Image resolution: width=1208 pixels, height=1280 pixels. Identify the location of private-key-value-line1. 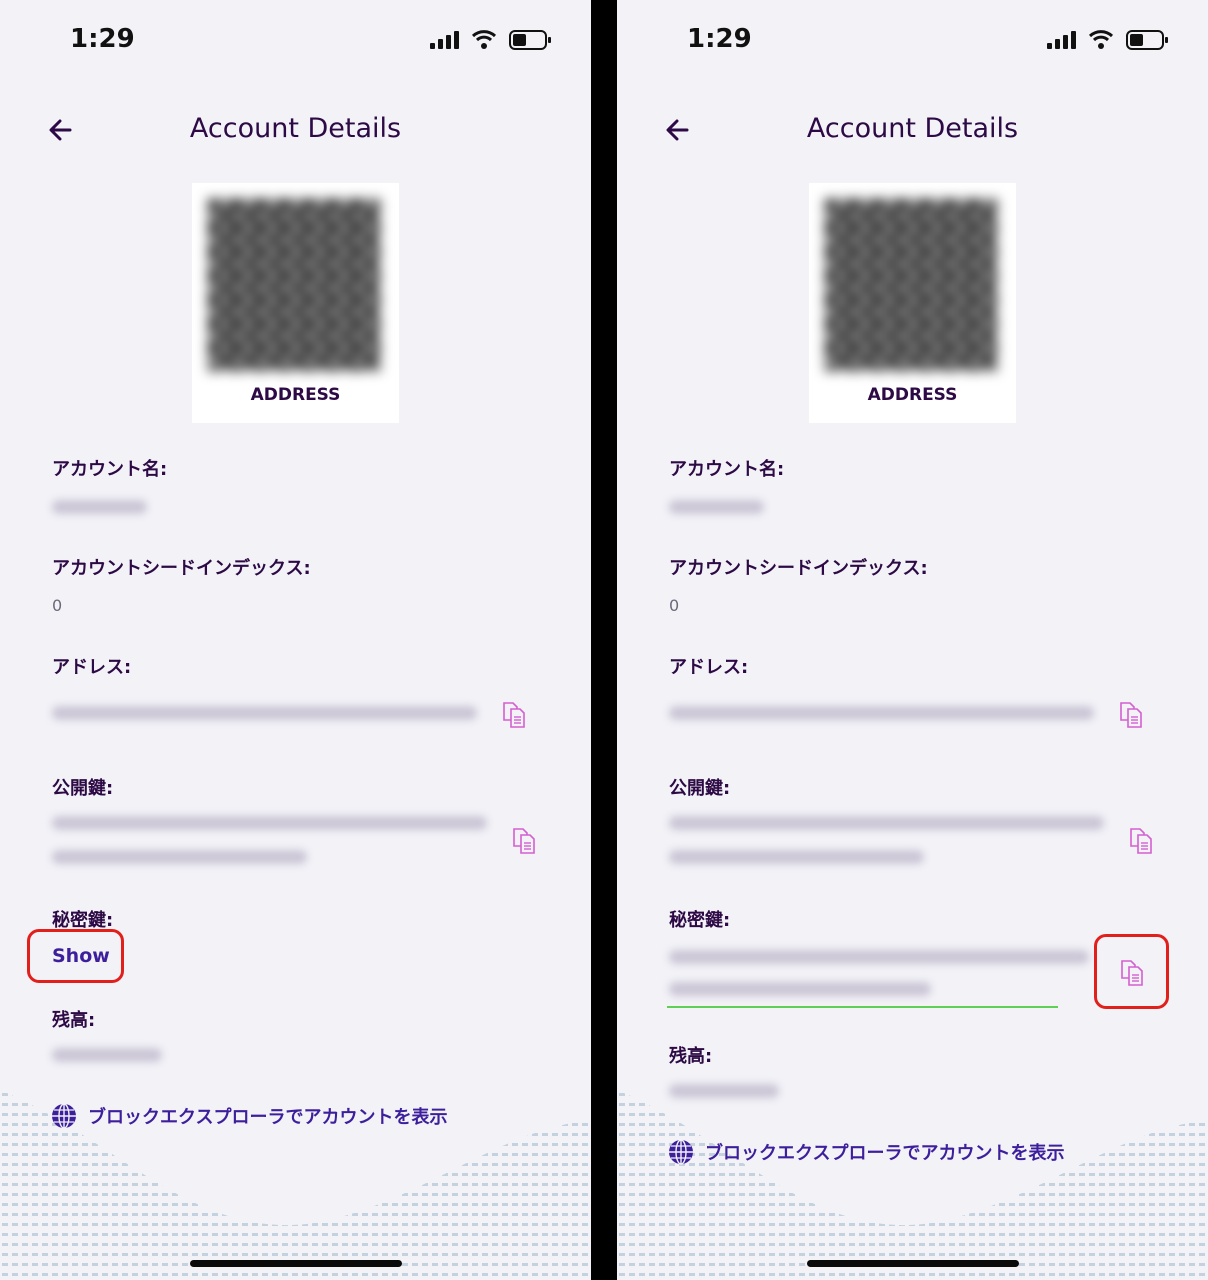
(879, 957).